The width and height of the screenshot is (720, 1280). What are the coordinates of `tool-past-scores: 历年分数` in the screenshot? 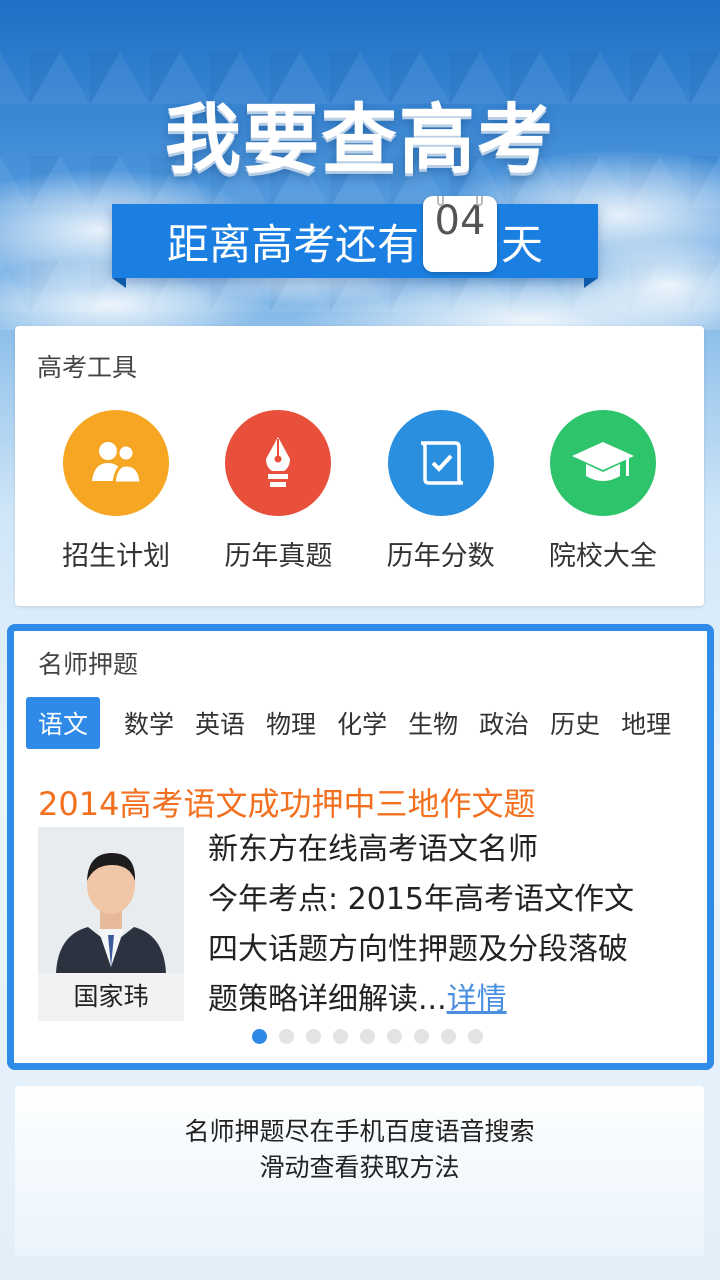 It's located at (441, 491).